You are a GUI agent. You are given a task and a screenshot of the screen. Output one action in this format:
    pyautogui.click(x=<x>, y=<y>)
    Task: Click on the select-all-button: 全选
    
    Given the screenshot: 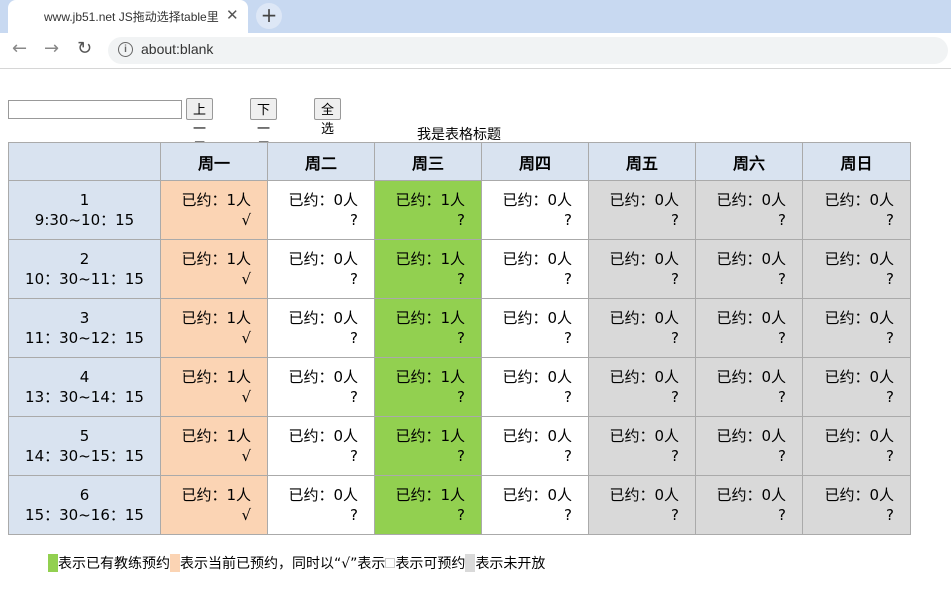 What is the action you would take?
    pyautogui.click(x=328, y=117)
    